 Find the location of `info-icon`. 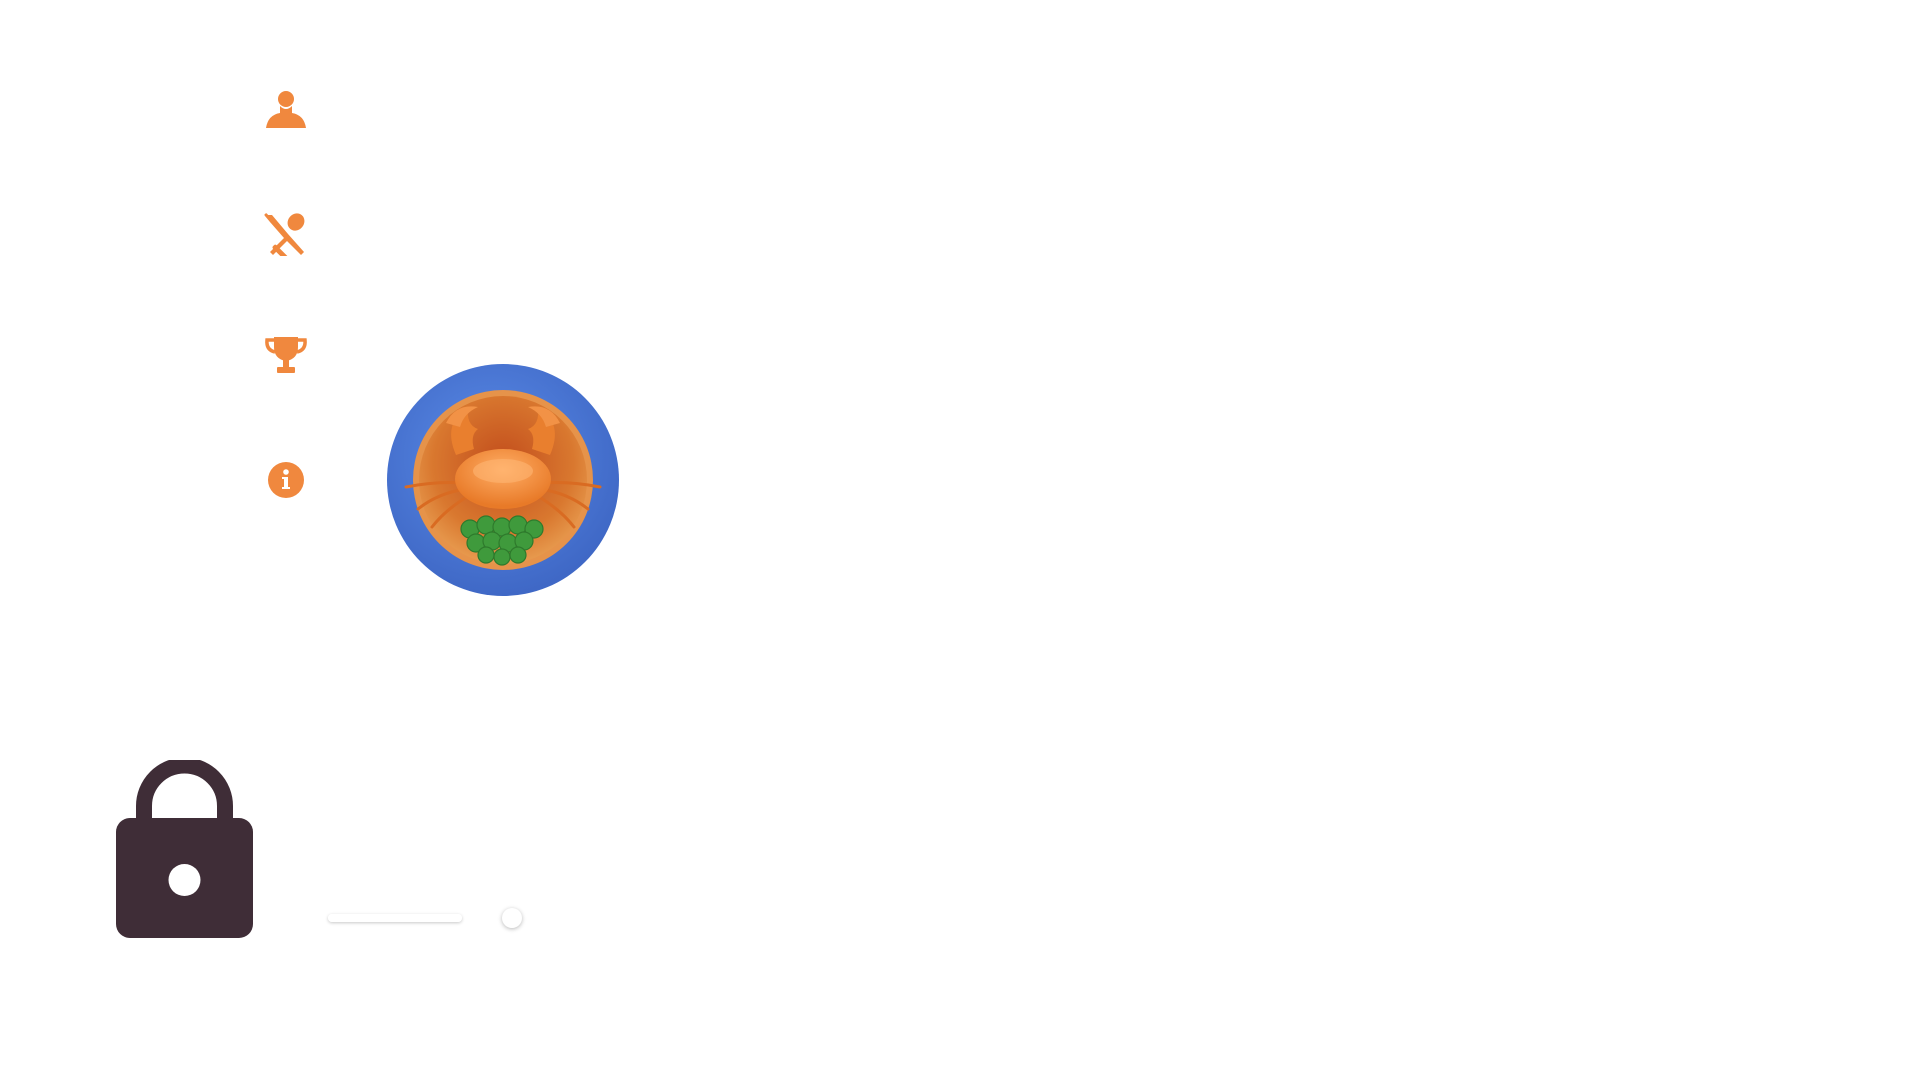

info-icon is located at coordinates (286, 480).